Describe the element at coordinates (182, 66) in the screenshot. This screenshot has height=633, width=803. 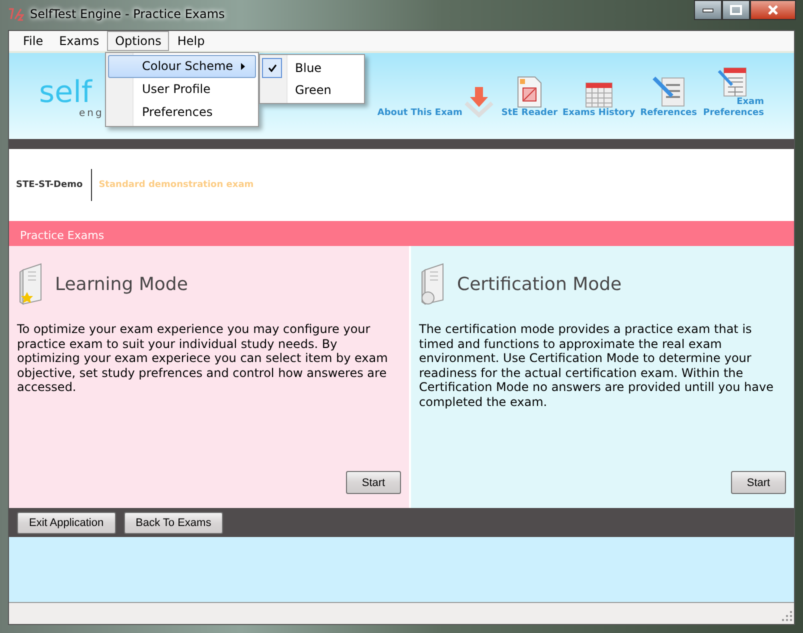
I see `menu-entry: Colour Scheme` at that location.